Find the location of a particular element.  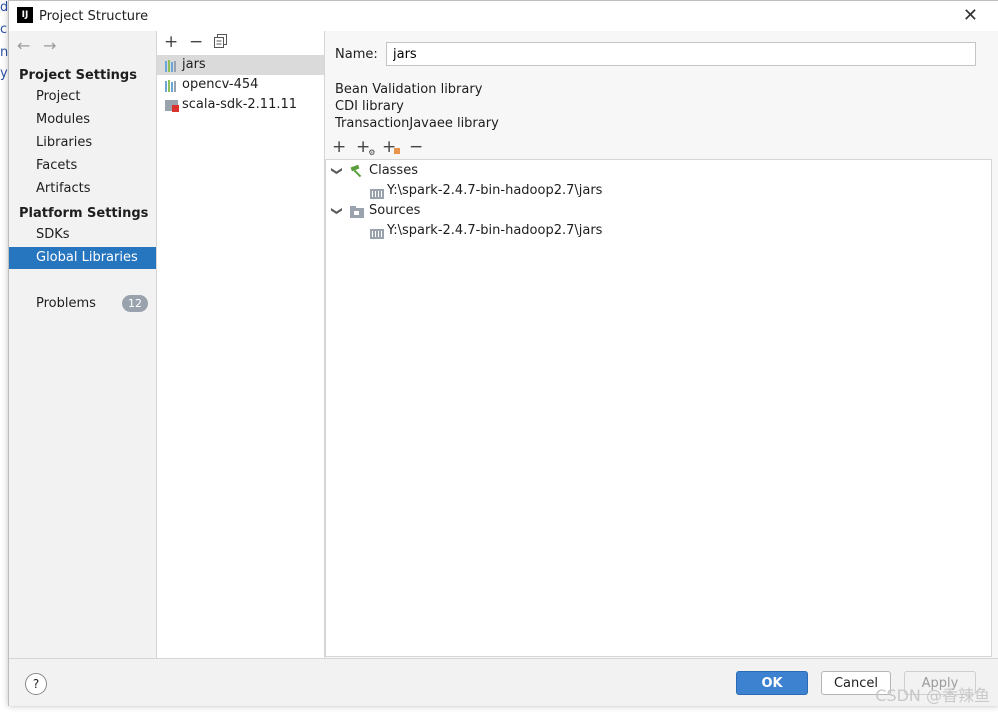

sidebar-item-label: Problems is located at coordinates (66, 303).